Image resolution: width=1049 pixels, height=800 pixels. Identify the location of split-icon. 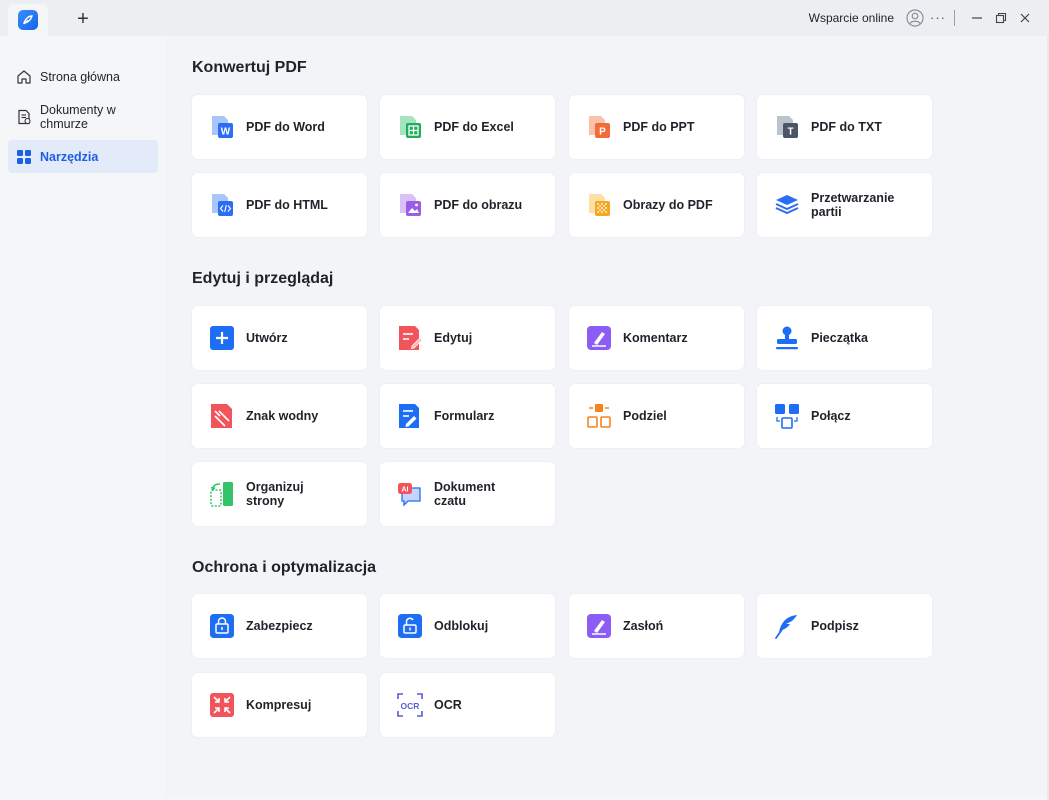
(599, 416).